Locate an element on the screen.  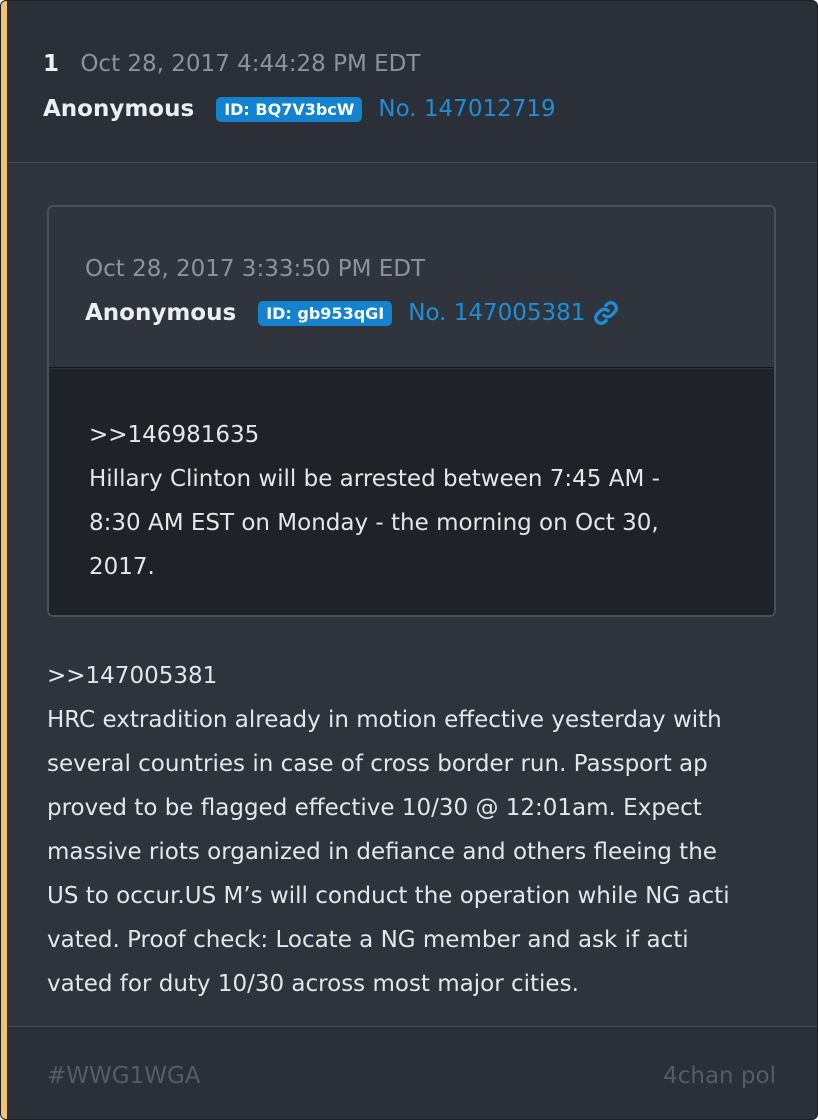
body-reference-line: >>147005381 is located at coordinates (412, 676).